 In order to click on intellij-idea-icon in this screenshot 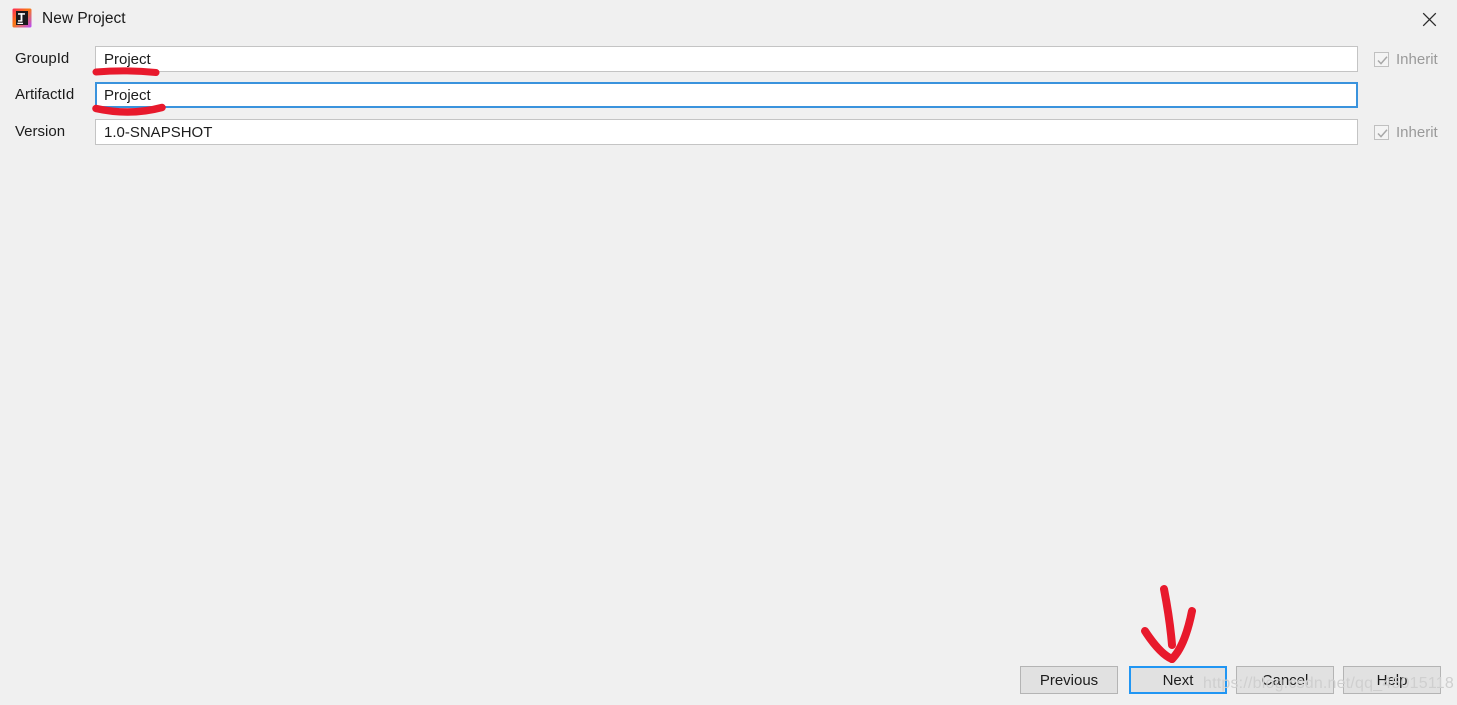, I will do `click(22, 18)`.